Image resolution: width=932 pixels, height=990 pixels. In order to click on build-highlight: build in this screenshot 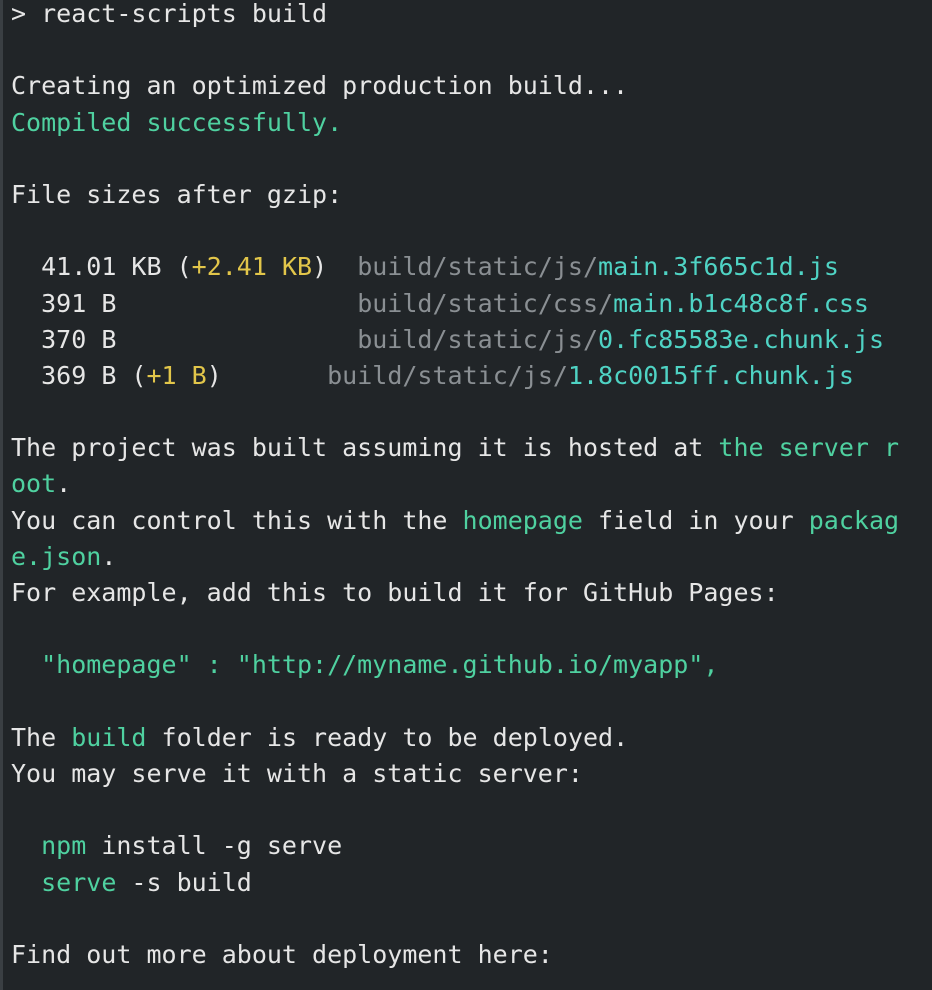, I will do `click(109, 737)`.